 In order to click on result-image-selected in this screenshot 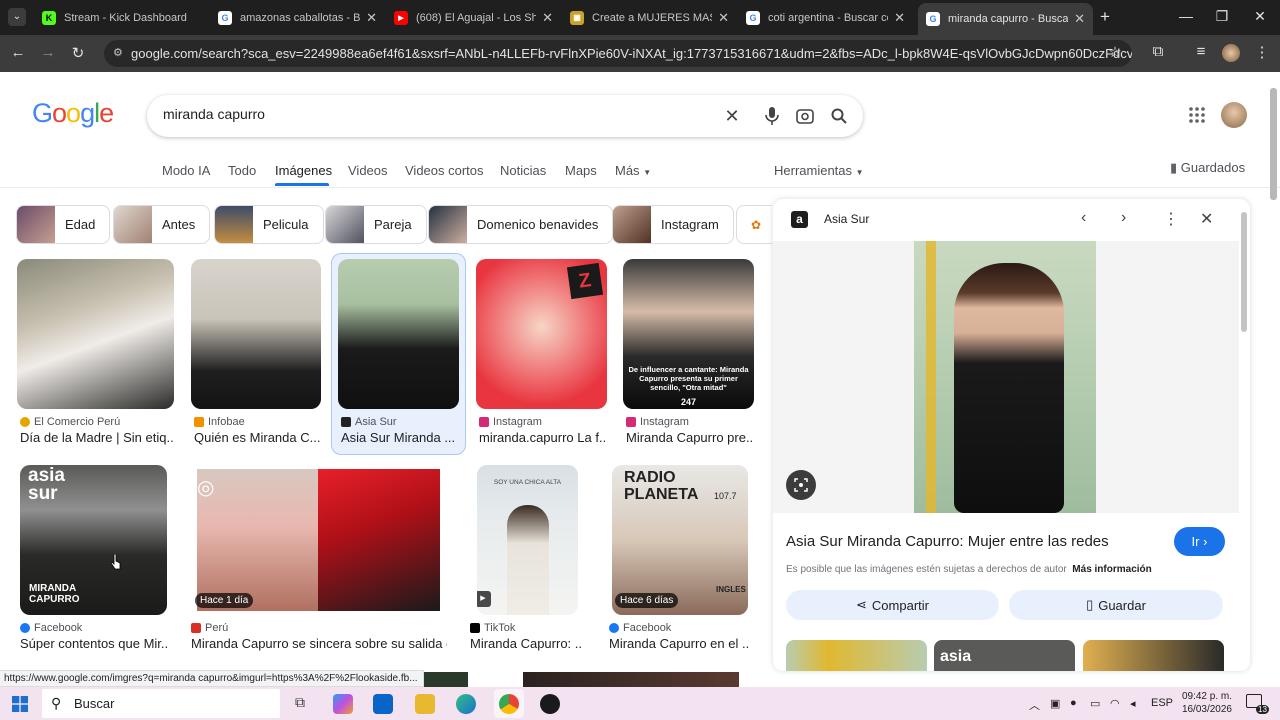, I will do `click(398, 334)`.